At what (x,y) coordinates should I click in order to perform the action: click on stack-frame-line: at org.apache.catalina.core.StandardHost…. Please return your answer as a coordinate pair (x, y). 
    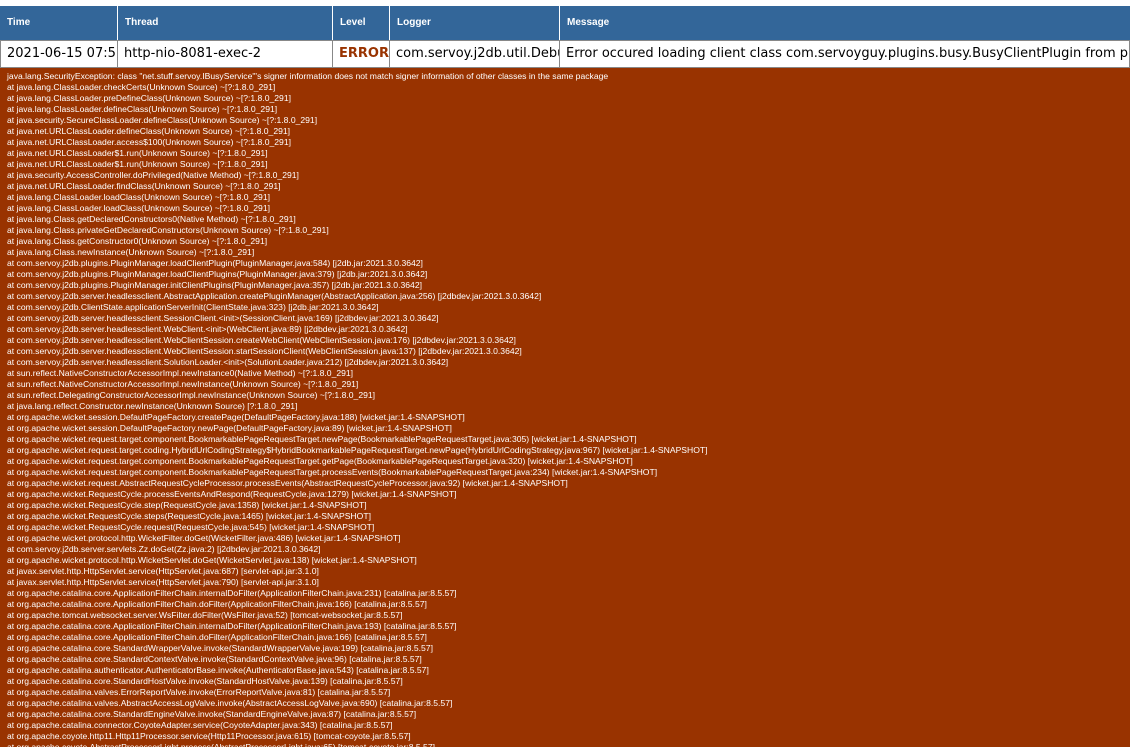
    Looking at the image, I should click on (205, 681).